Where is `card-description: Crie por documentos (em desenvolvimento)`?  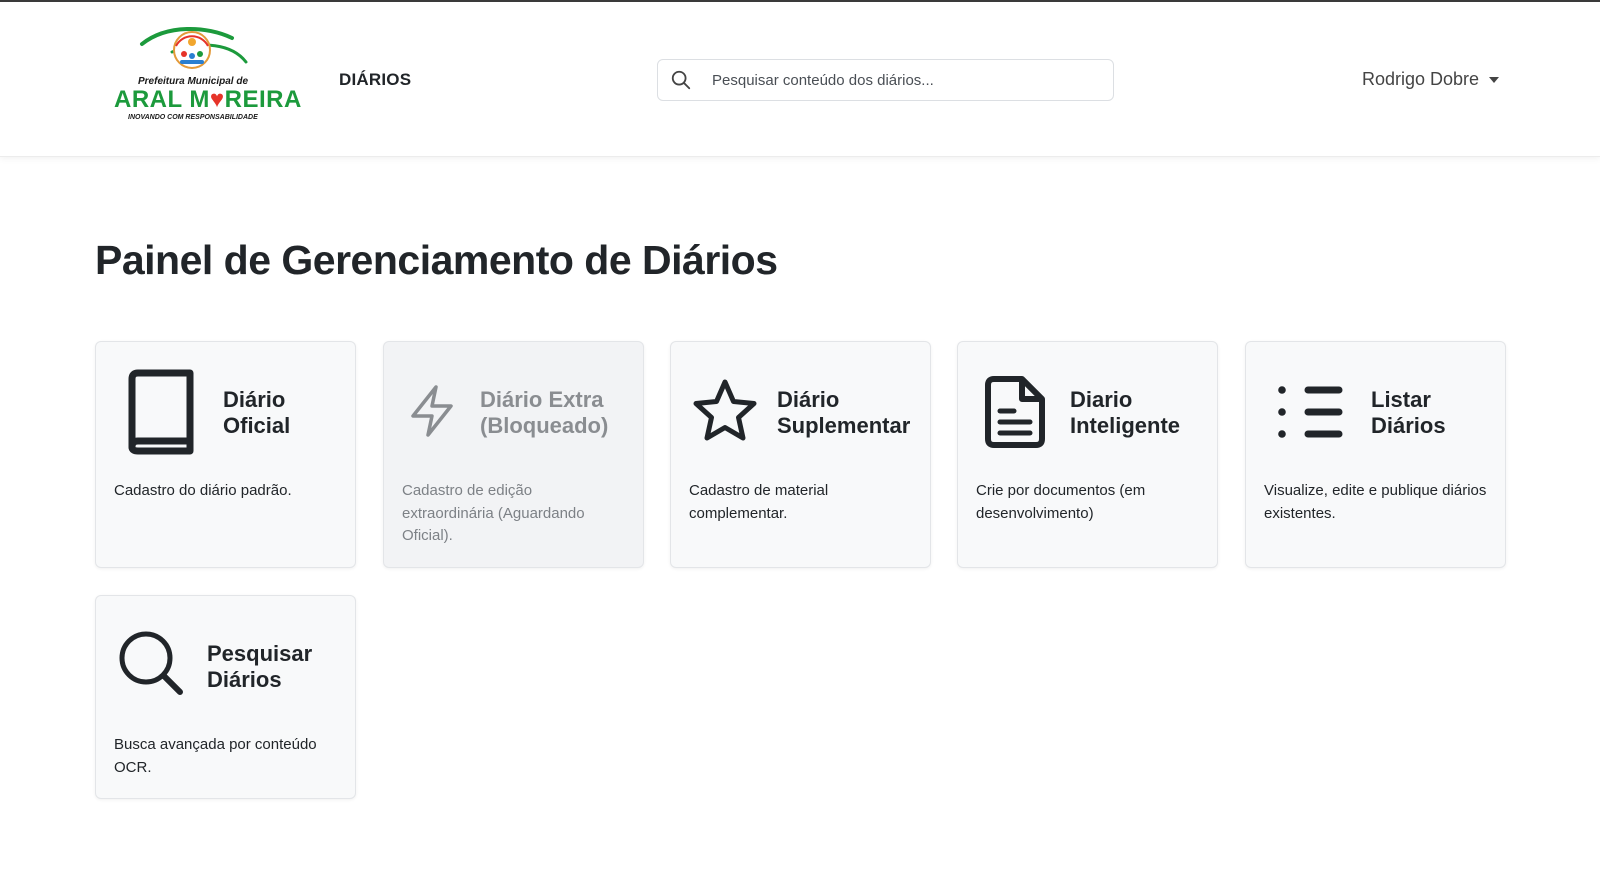 card-description: Crie por documentos (em desenvolvimento) is located at coordinates (1061, 502).